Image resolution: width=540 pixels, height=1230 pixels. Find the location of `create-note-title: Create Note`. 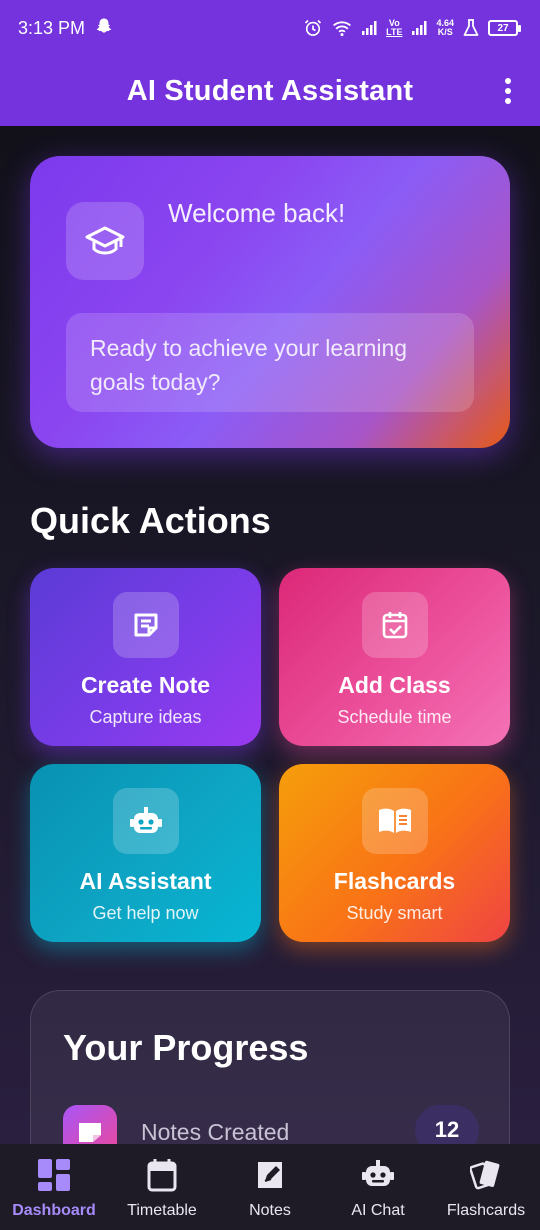

create-note-title: Create Note is located at coordinates (145, 685).